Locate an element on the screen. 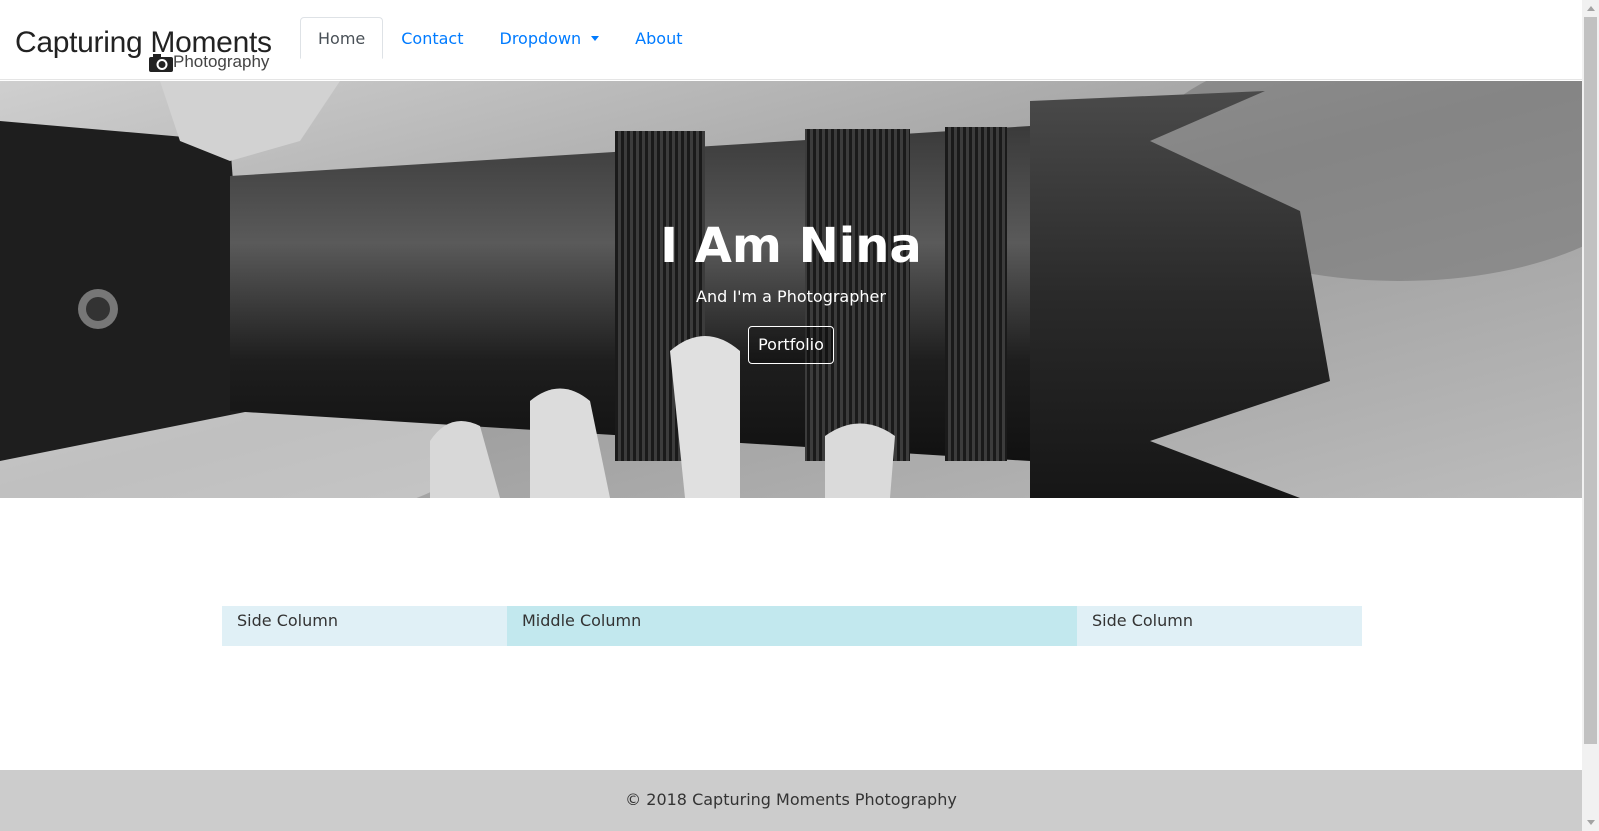  nav-contact: Contact is located at coordinates (432, 38).